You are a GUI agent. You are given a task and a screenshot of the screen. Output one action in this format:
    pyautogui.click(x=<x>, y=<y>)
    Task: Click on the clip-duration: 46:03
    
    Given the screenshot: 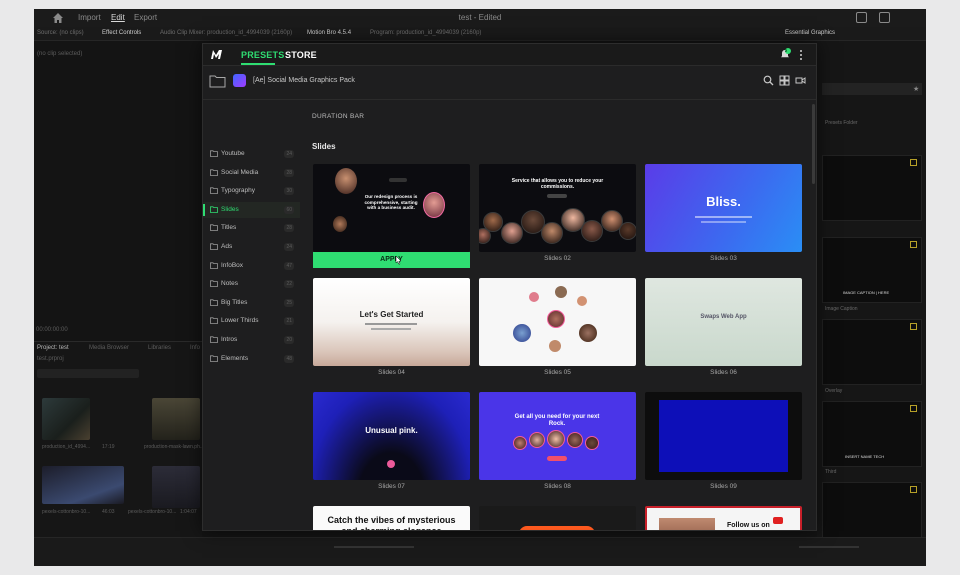 What is the action you would take?
    pyautogui.click(x=108, y=512)
    